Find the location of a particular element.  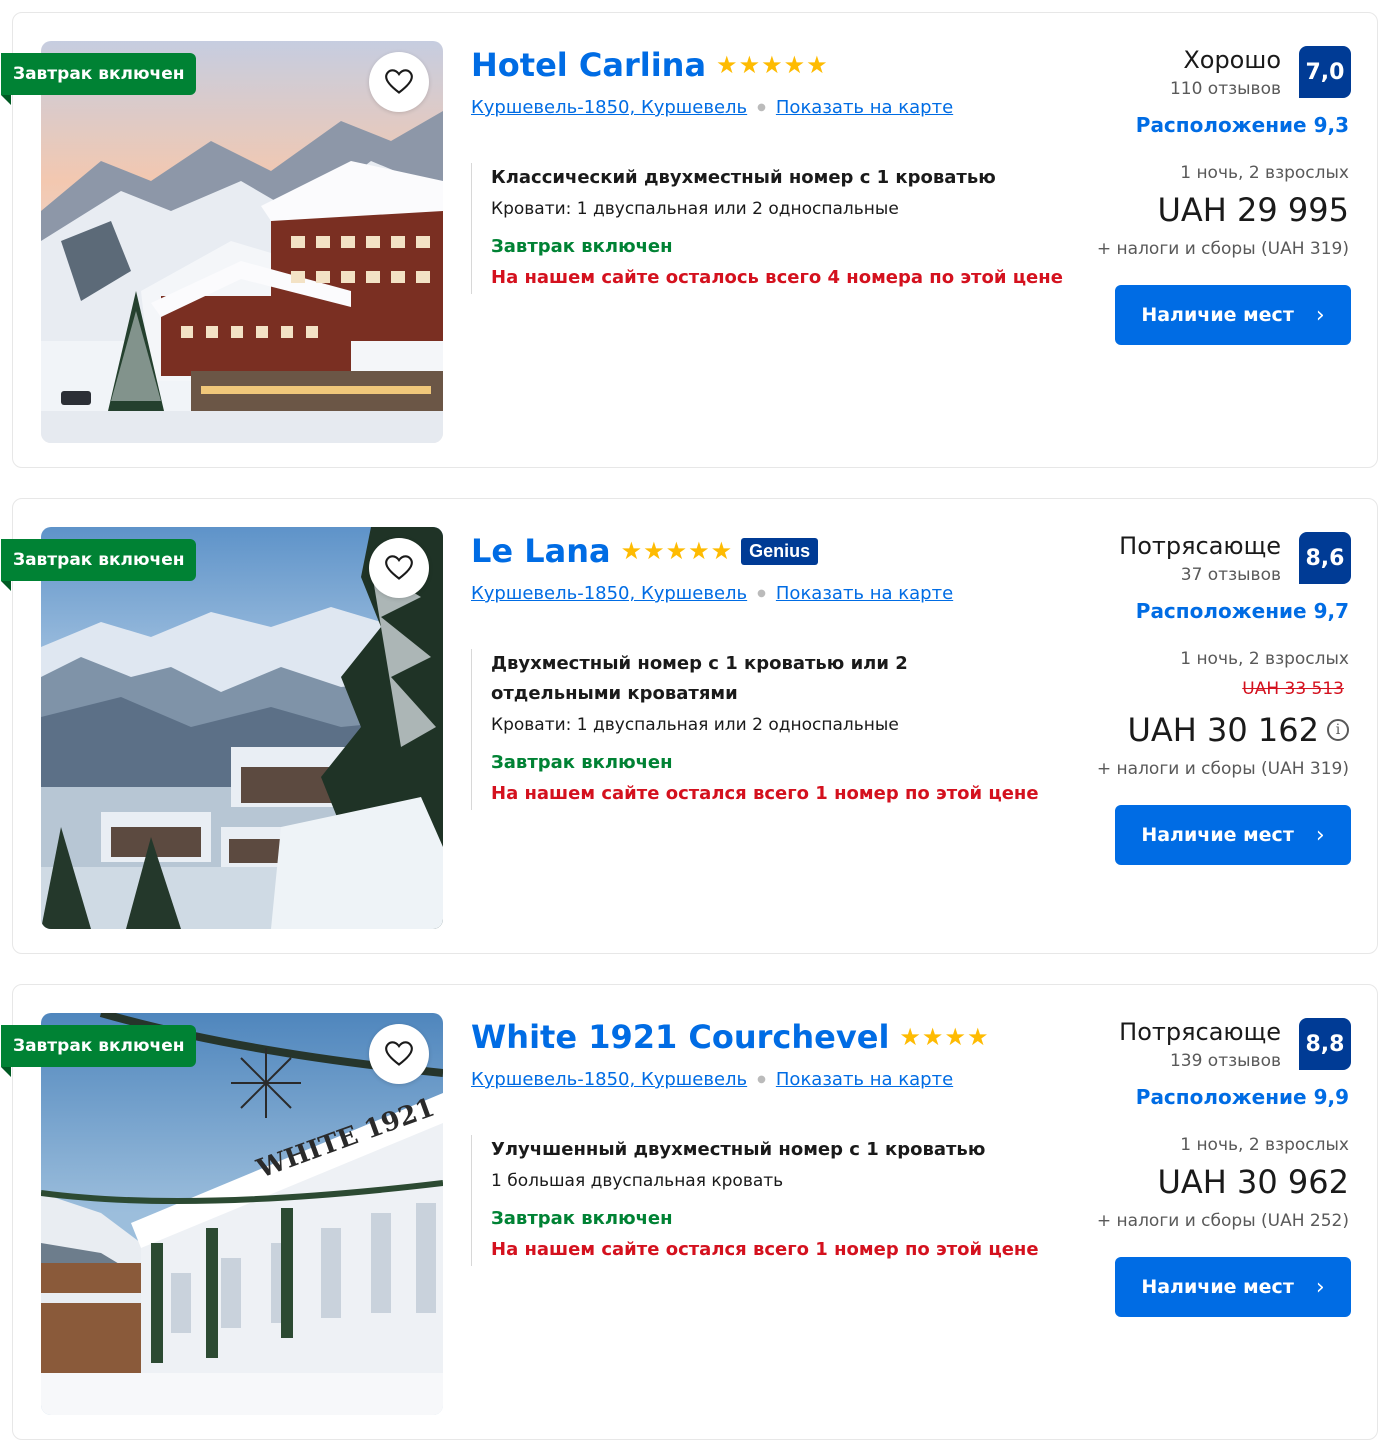

price: UAH 30 962 is located at coordinates (1253, 1182).